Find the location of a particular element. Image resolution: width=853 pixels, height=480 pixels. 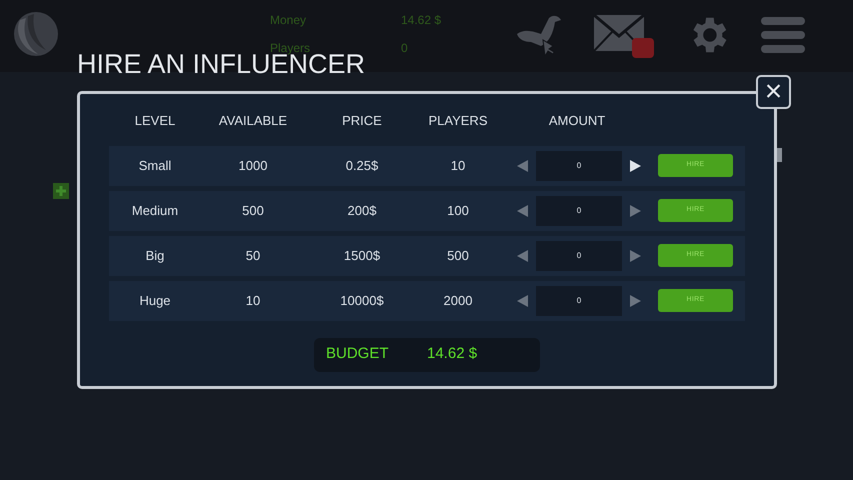

players-cell-text: 2000 is located at coordinates (458, 301).